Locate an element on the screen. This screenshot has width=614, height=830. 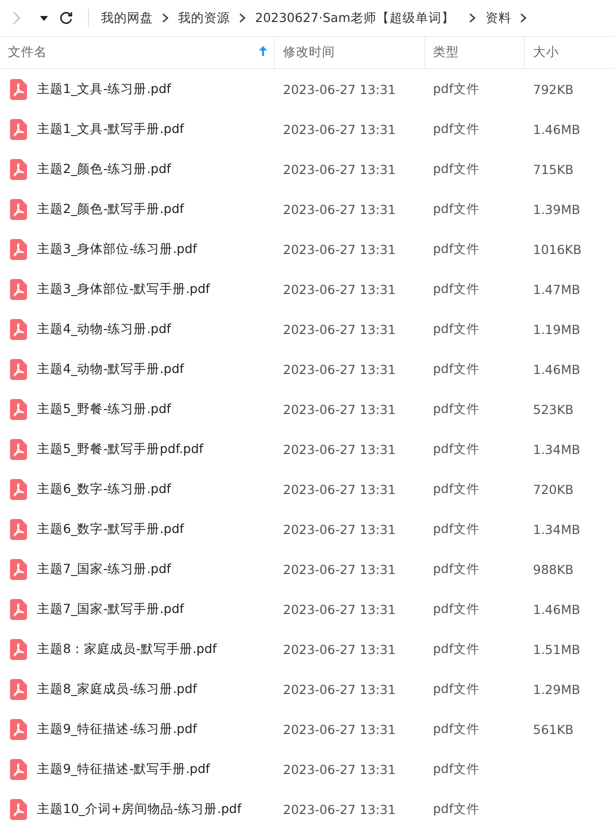
file-name: 主题3_身体部位-练习册.pdf is located at coordinates (117, 249).